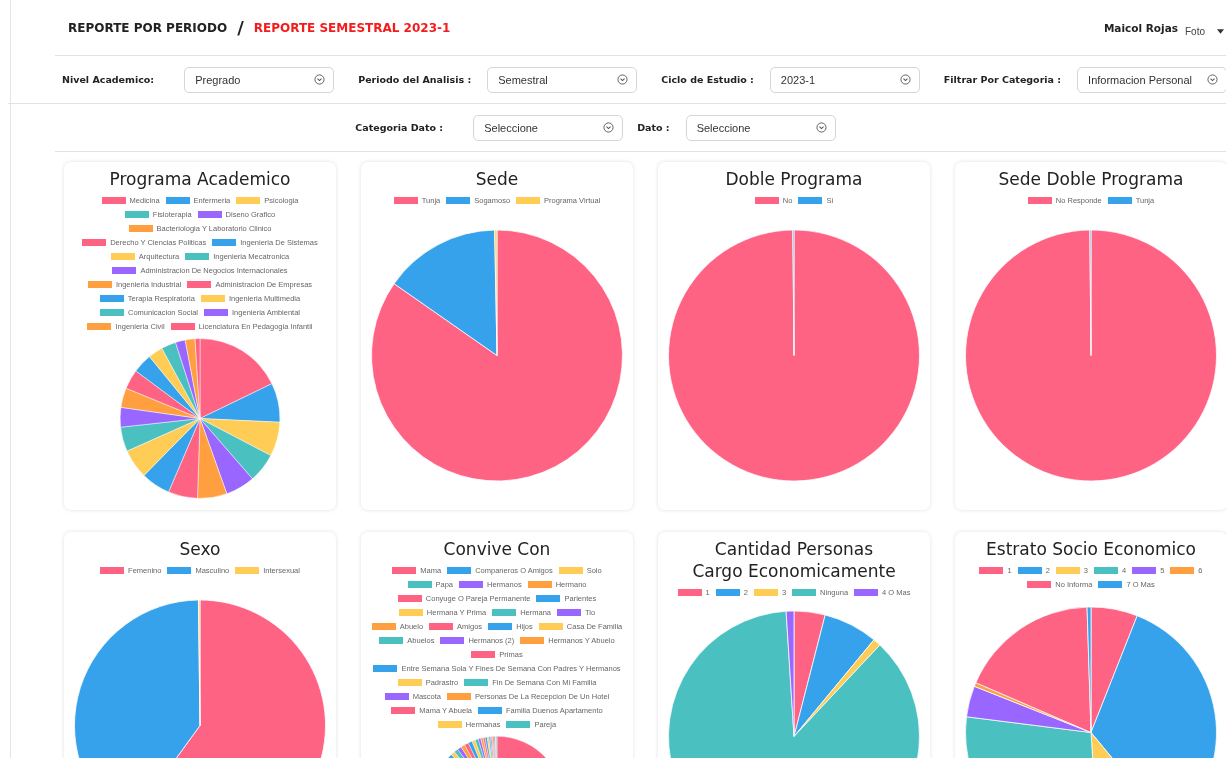  I want to click on chart-title: Estrato Socio Economico, so click(1091, 549).